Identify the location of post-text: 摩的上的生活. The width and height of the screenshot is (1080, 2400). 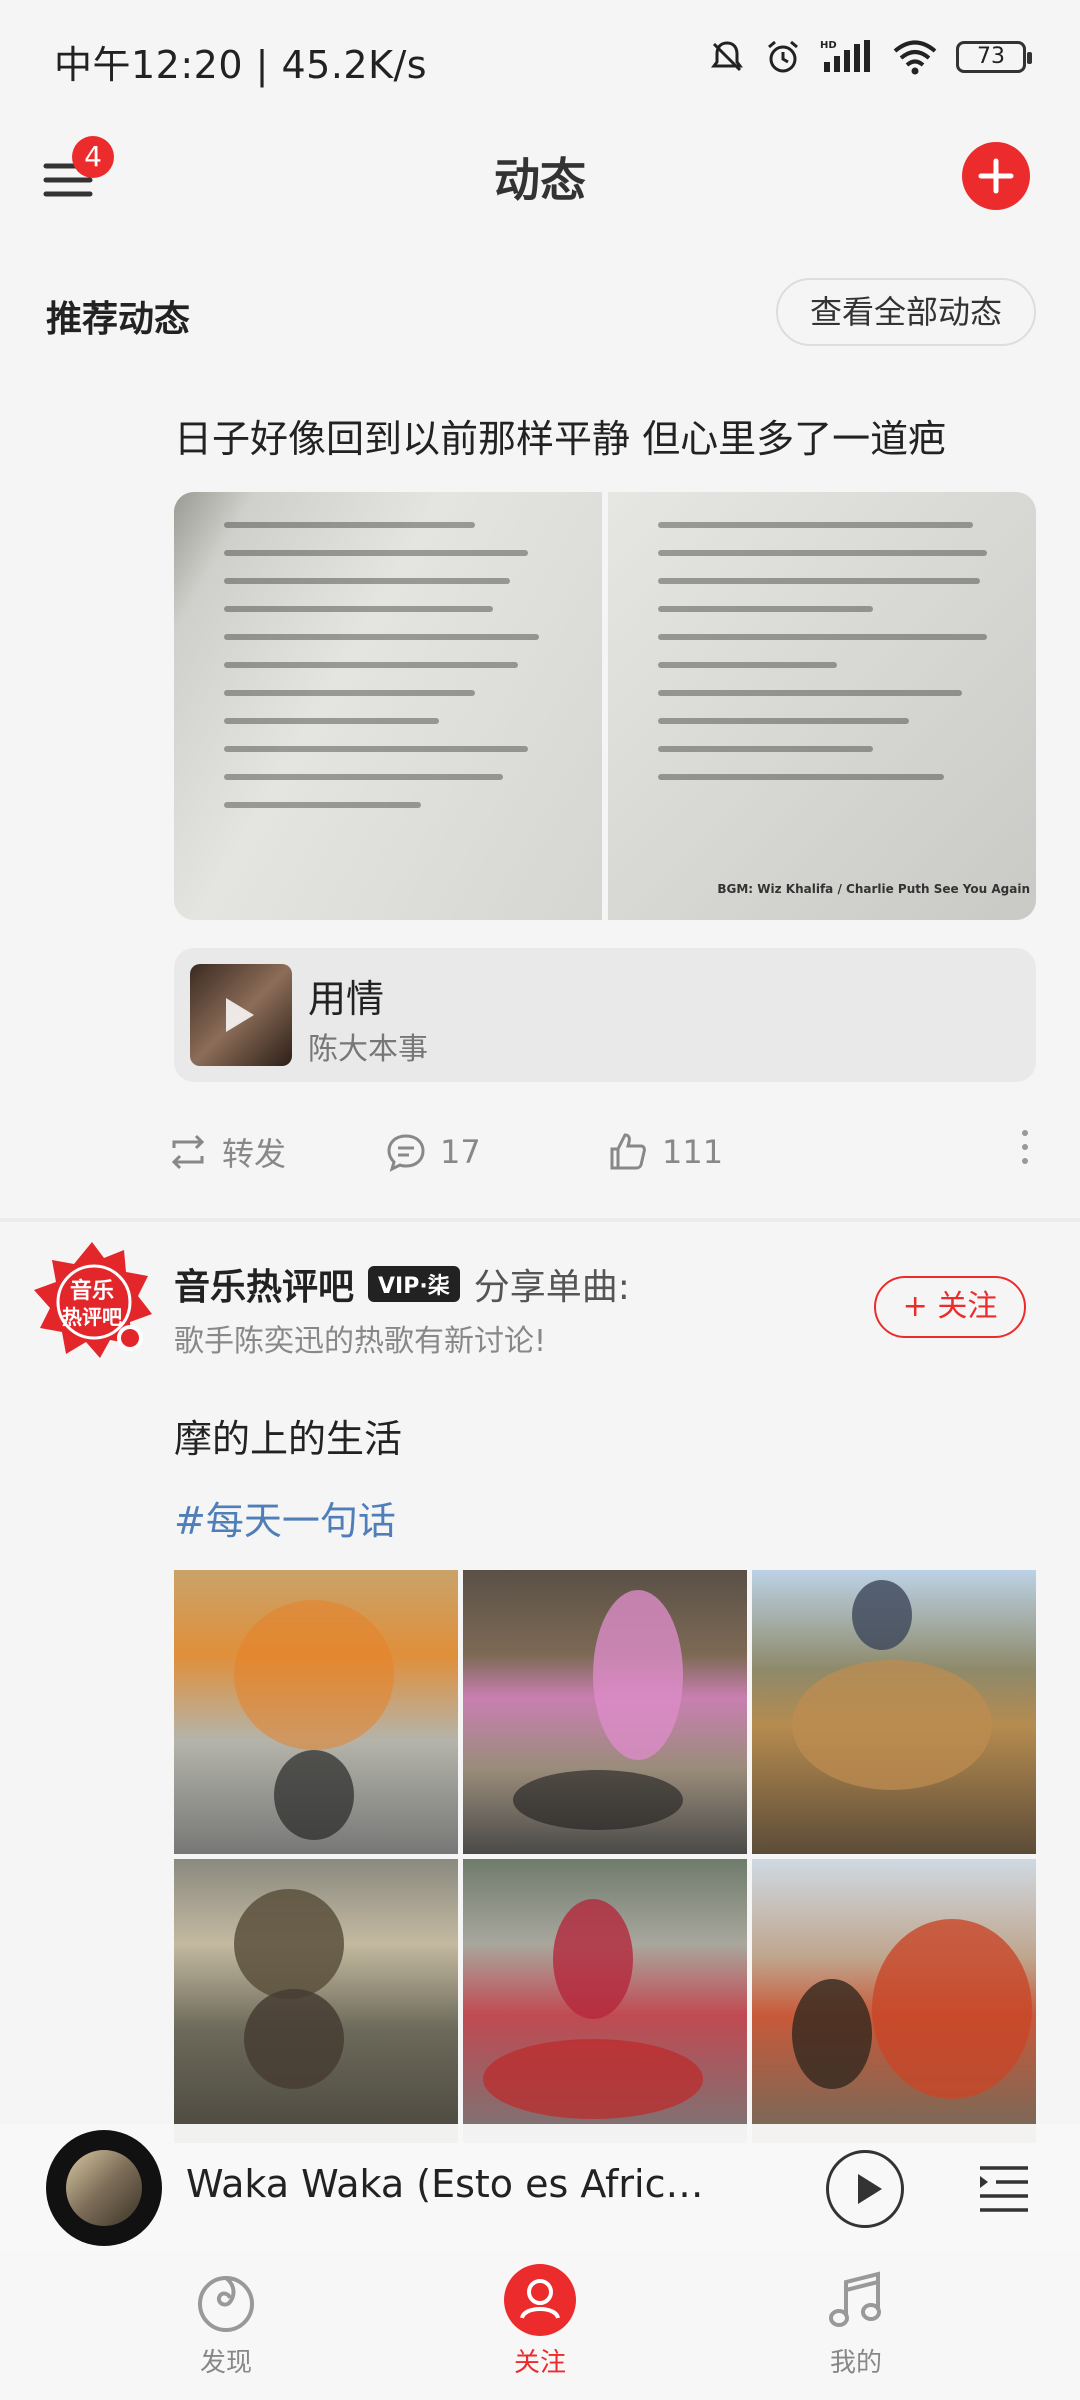
(288, 1439).